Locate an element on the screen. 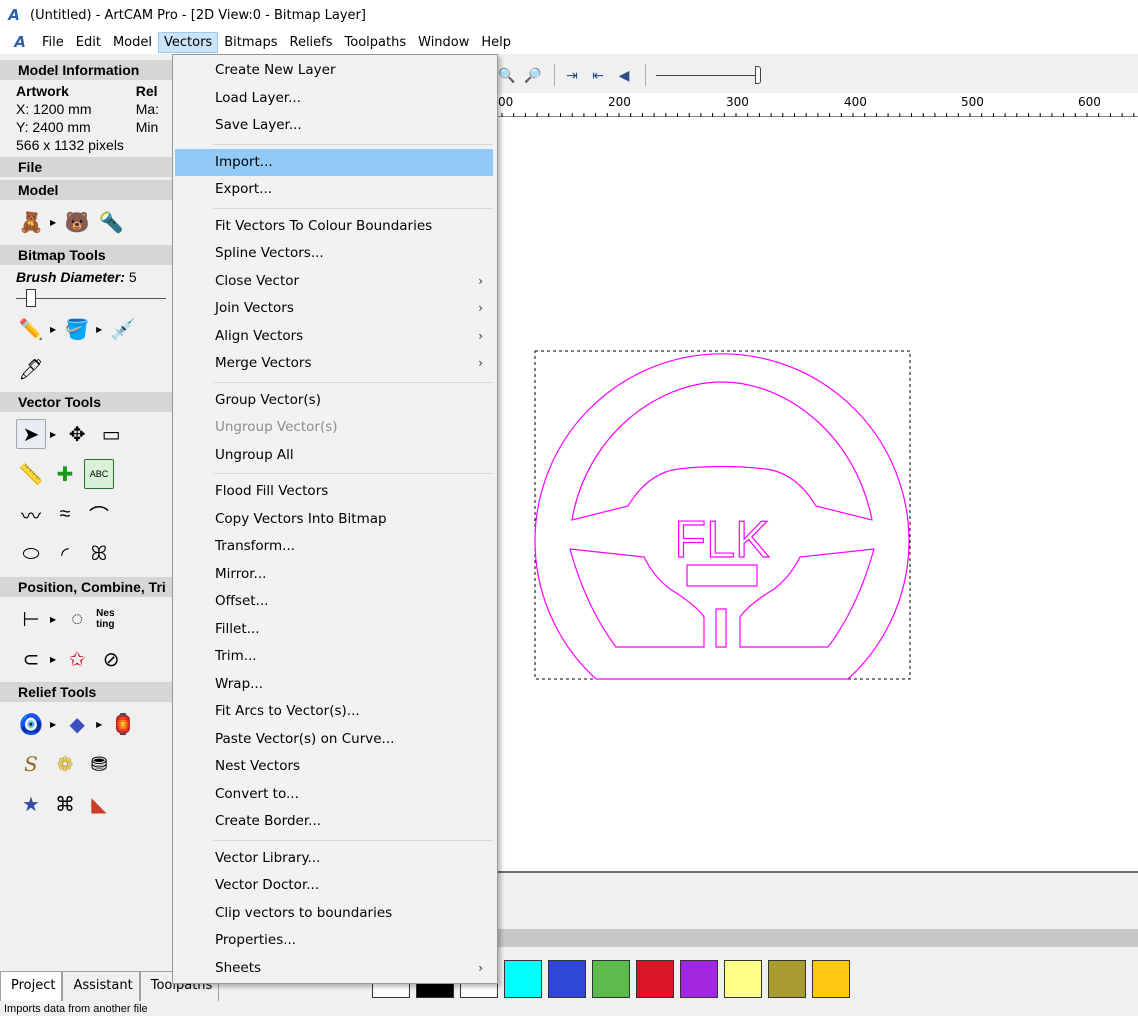 The width and height of the screenshot is (1138, 1016). zoom-in-icon: 🔍 is located at coordinates (507, 75).